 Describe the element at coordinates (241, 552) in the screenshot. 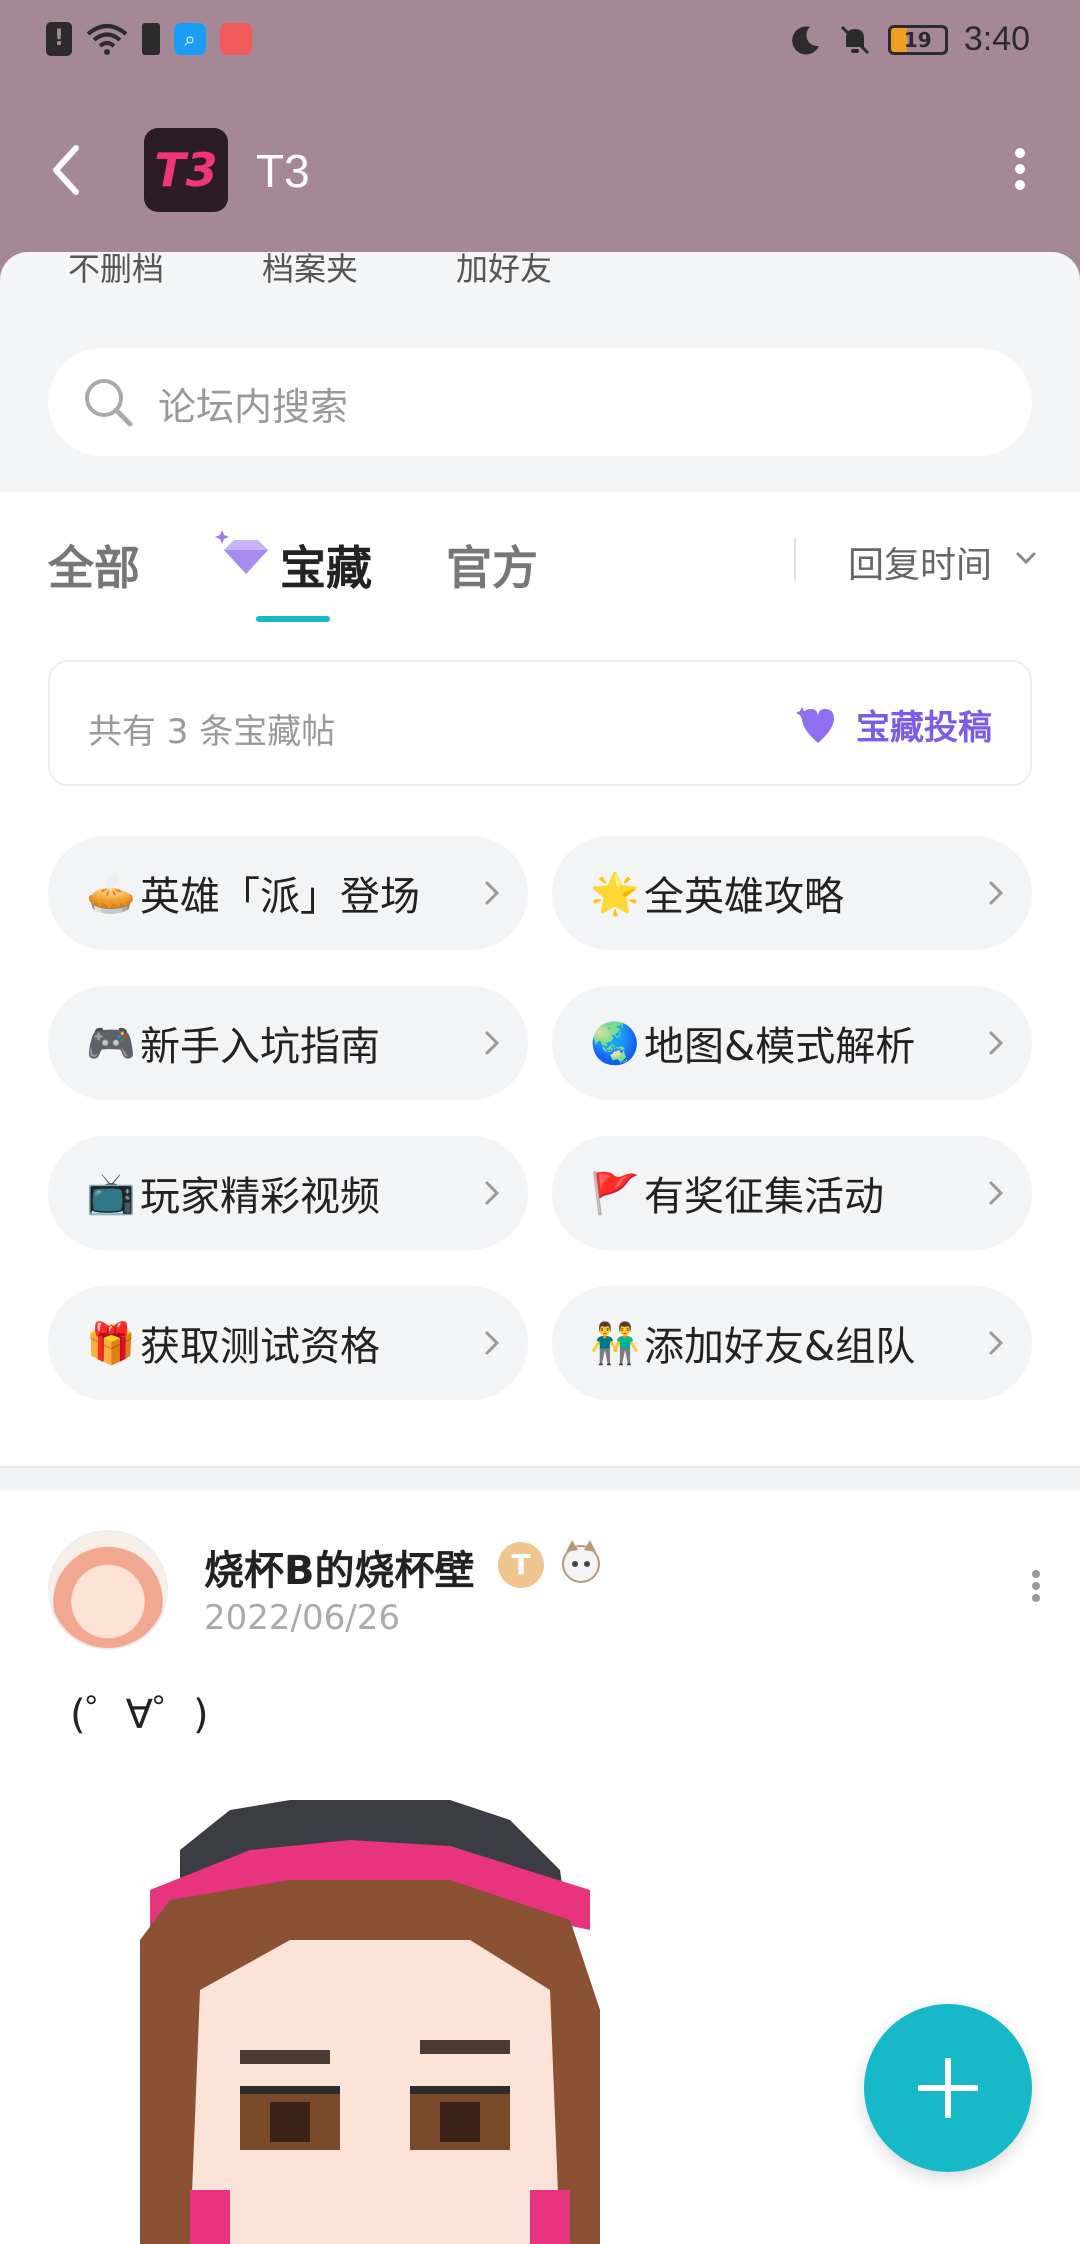

I see `treasure-gem-icon` at that location.